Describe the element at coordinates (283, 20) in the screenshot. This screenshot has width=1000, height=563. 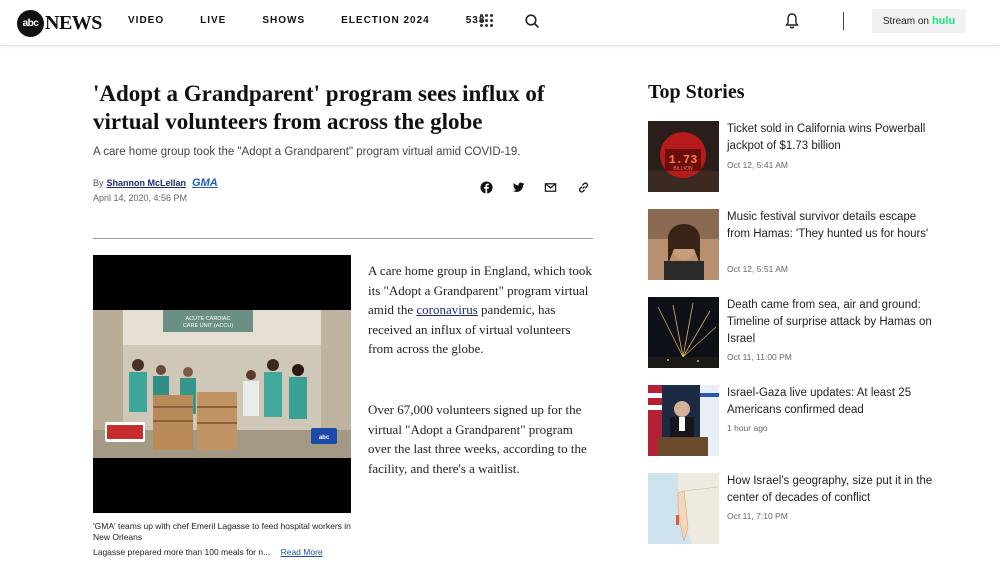
I see `nav-shows: SHOWS` at that location.